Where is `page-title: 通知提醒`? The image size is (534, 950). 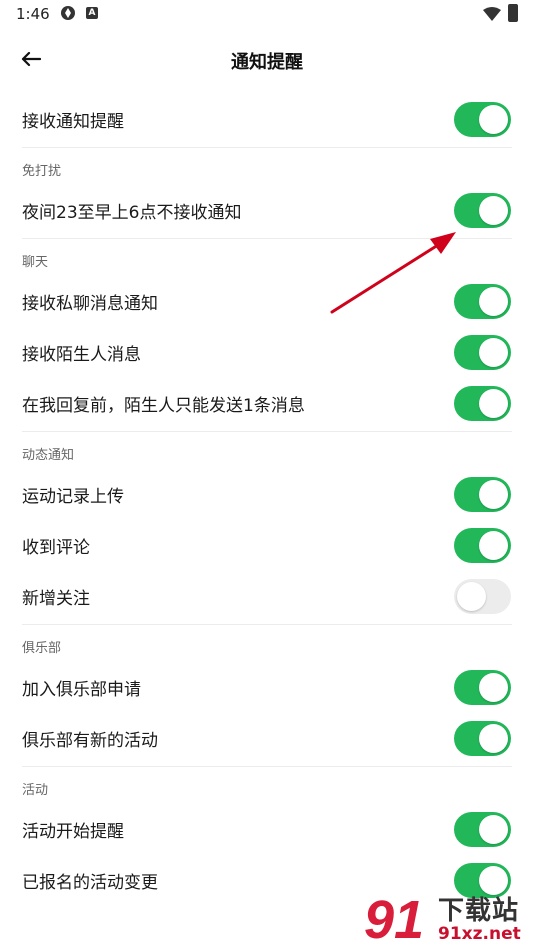
page-title: 通知提醒 is located at coordinates (267, 62).